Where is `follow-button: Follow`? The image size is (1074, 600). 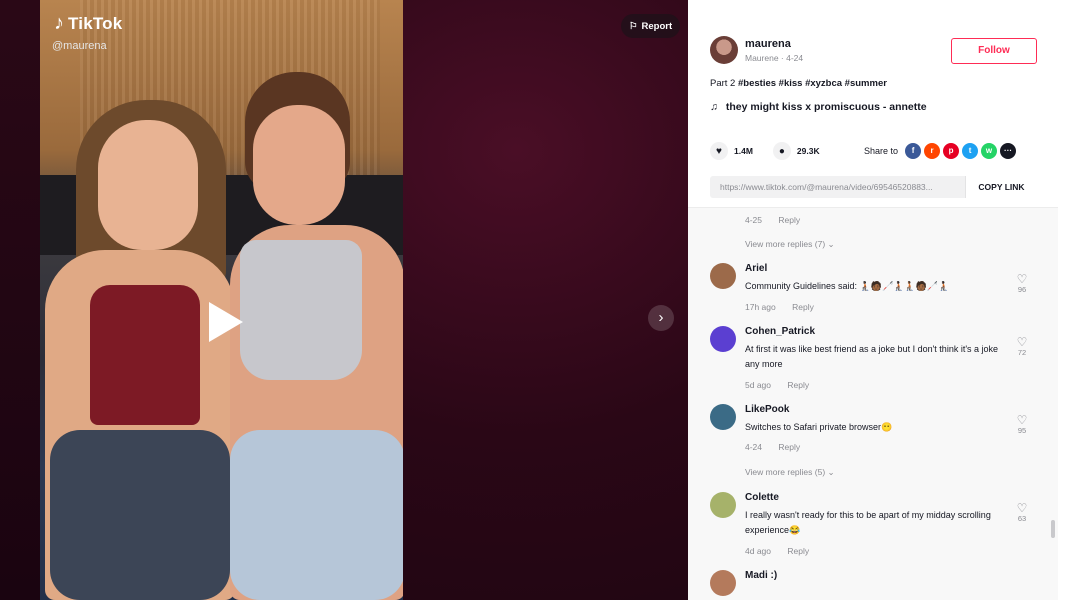
follow-button: Follow is located at coordinates (994, 51).